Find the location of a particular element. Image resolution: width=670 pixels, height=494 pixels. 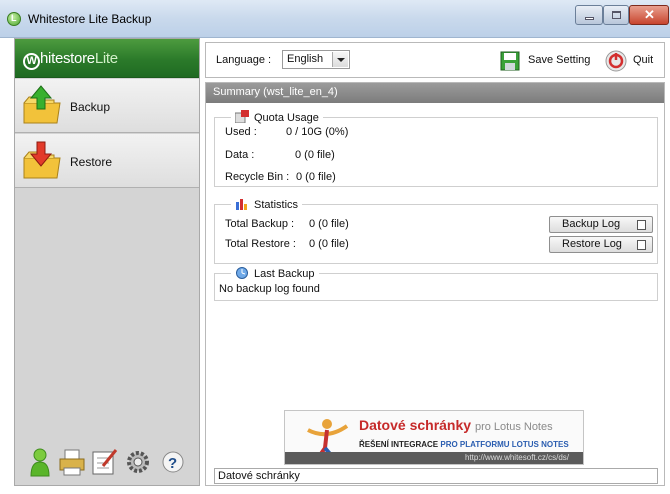

total-backup-value: 0 (0 file) is located at coordinates (329, 224).